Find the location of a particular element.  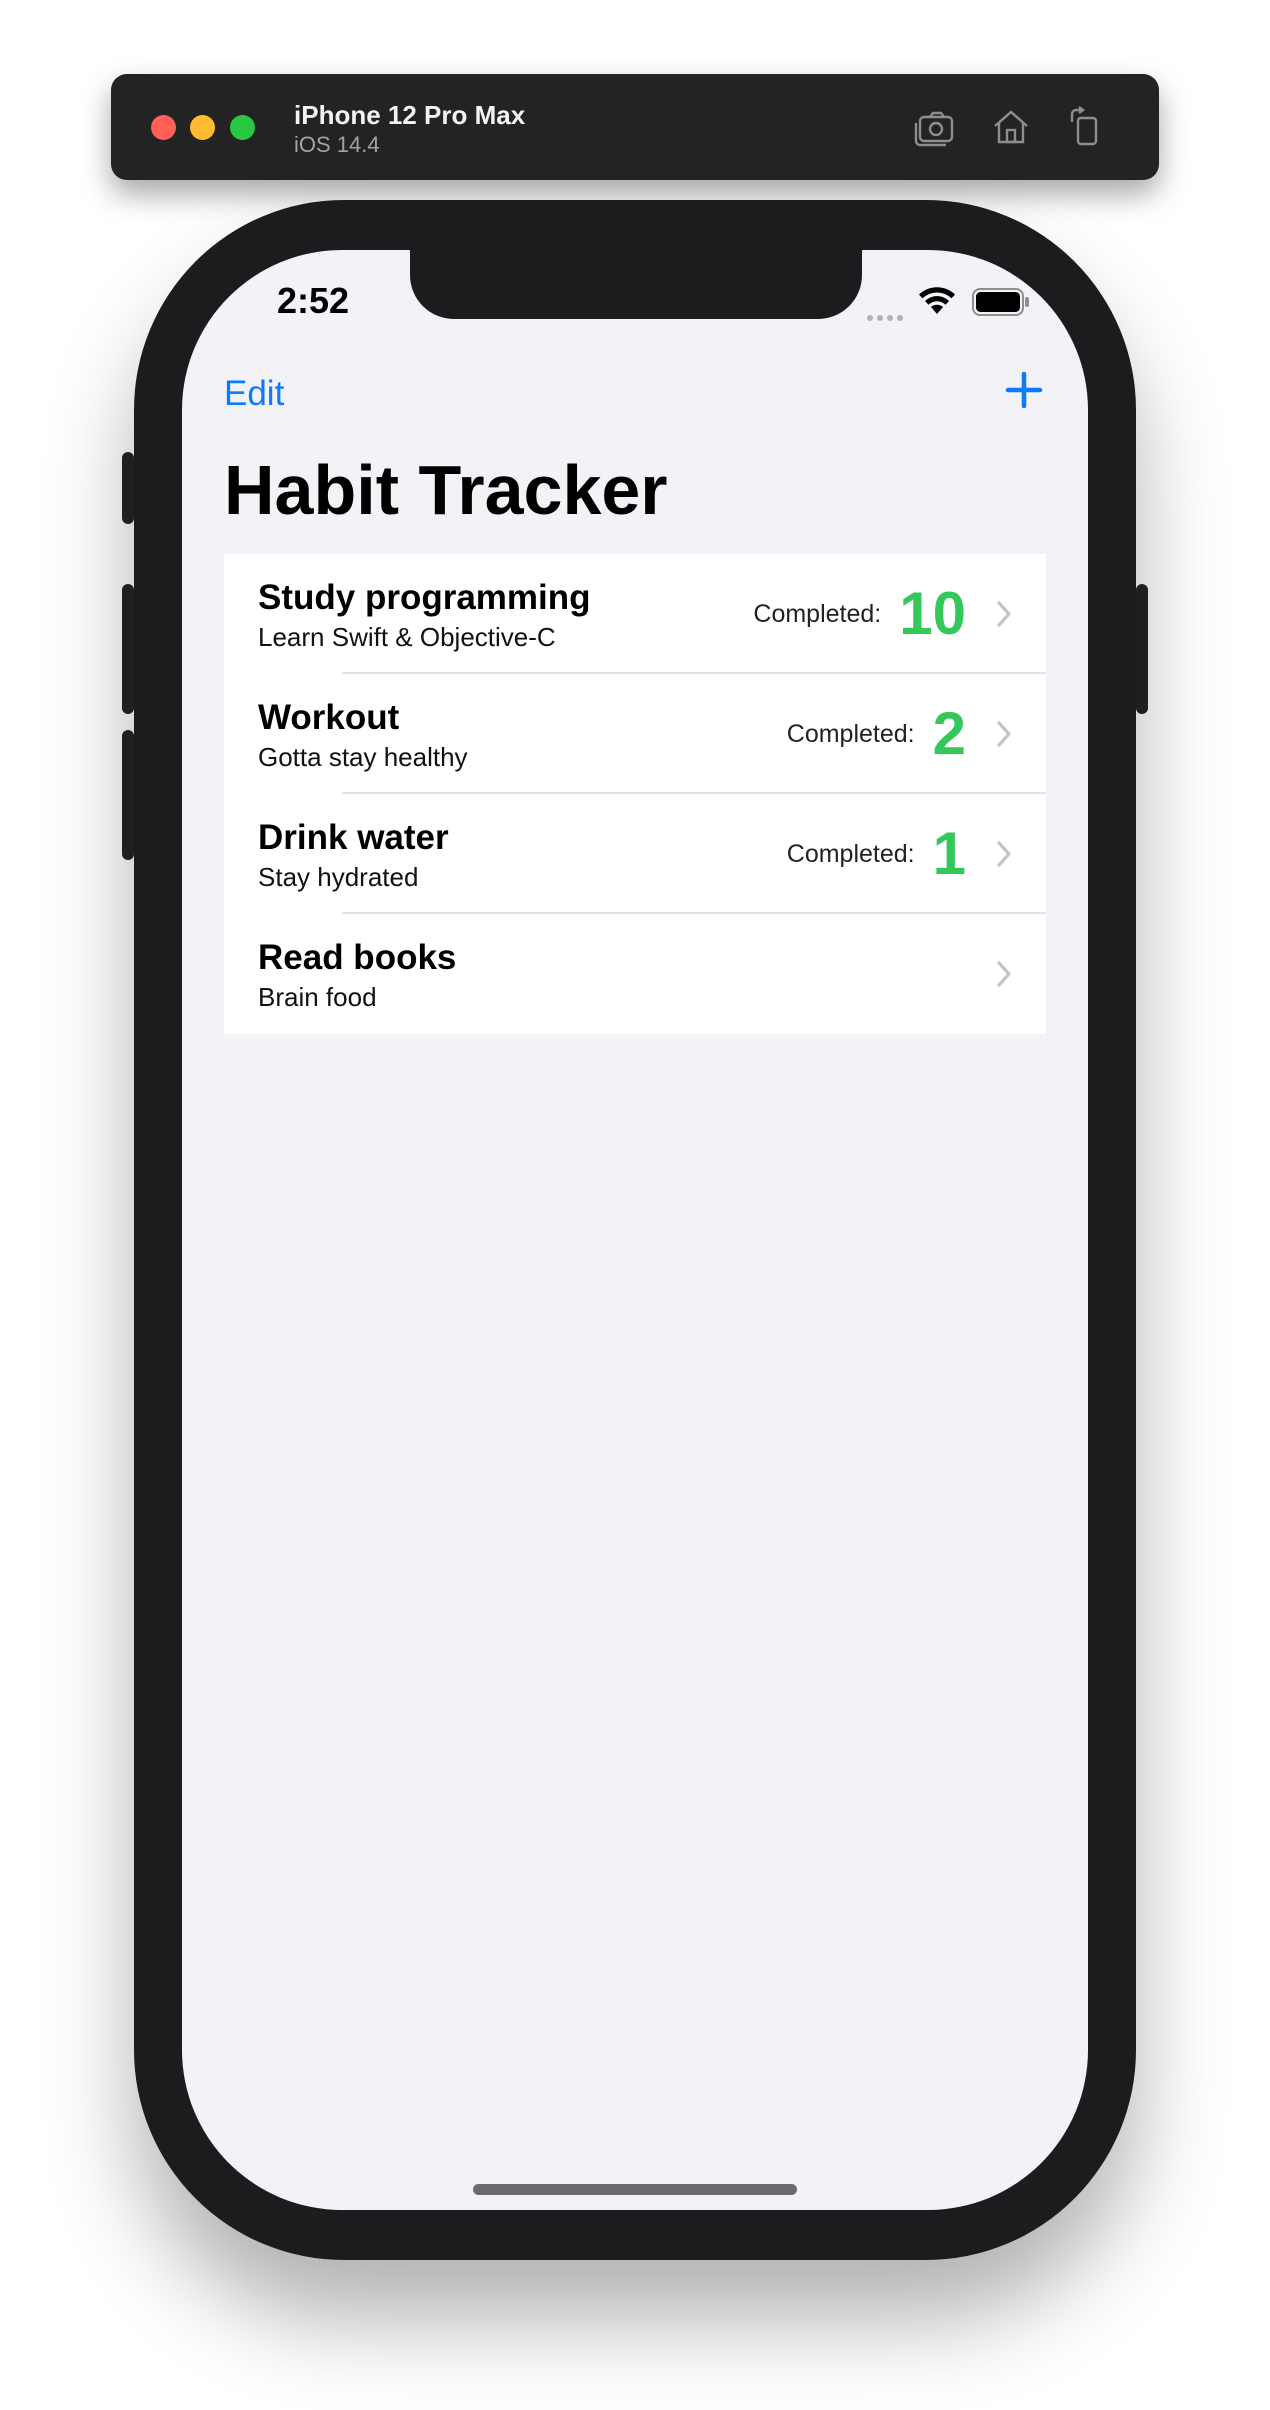

plus-icon is located at coordinates (1024, 390).